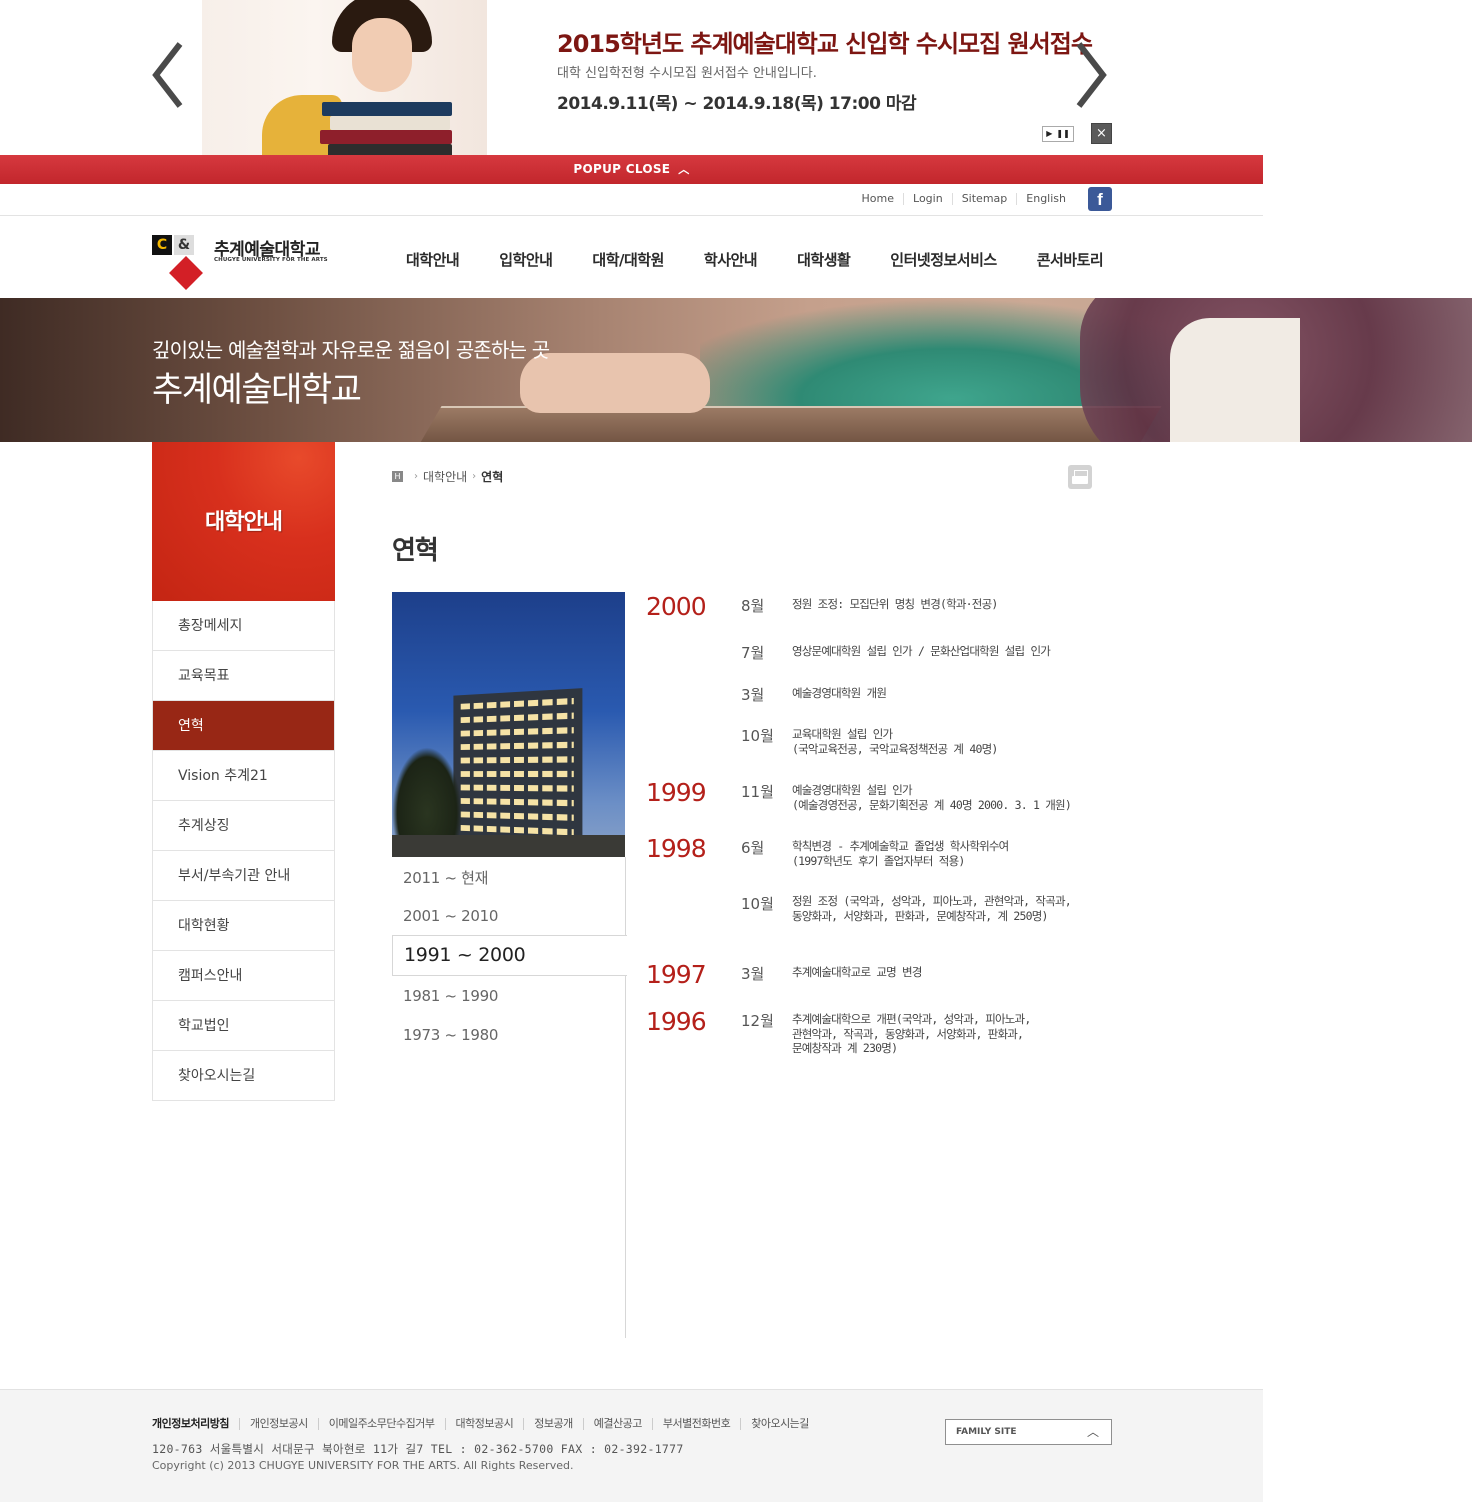 The image size is (1472, 1502). I want to click on footer-link-privacy-policy: 개인정보처리방침, so click(195, 1424).